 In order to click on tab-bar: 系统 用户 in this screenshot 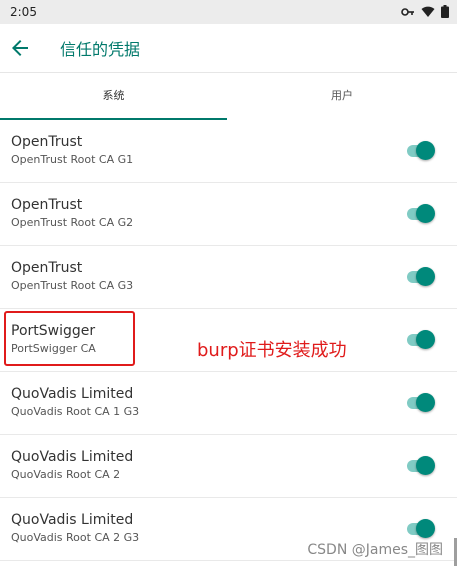, I will do `click(228, 96)`.